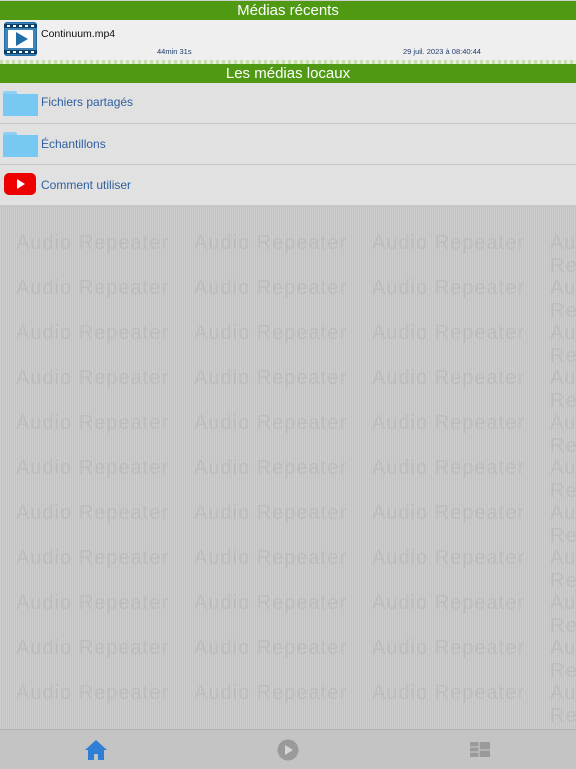 The height and width of the screenshot is (769, 576). I want to click on recent-media-duration: 44min 31s, so click(174, 51).